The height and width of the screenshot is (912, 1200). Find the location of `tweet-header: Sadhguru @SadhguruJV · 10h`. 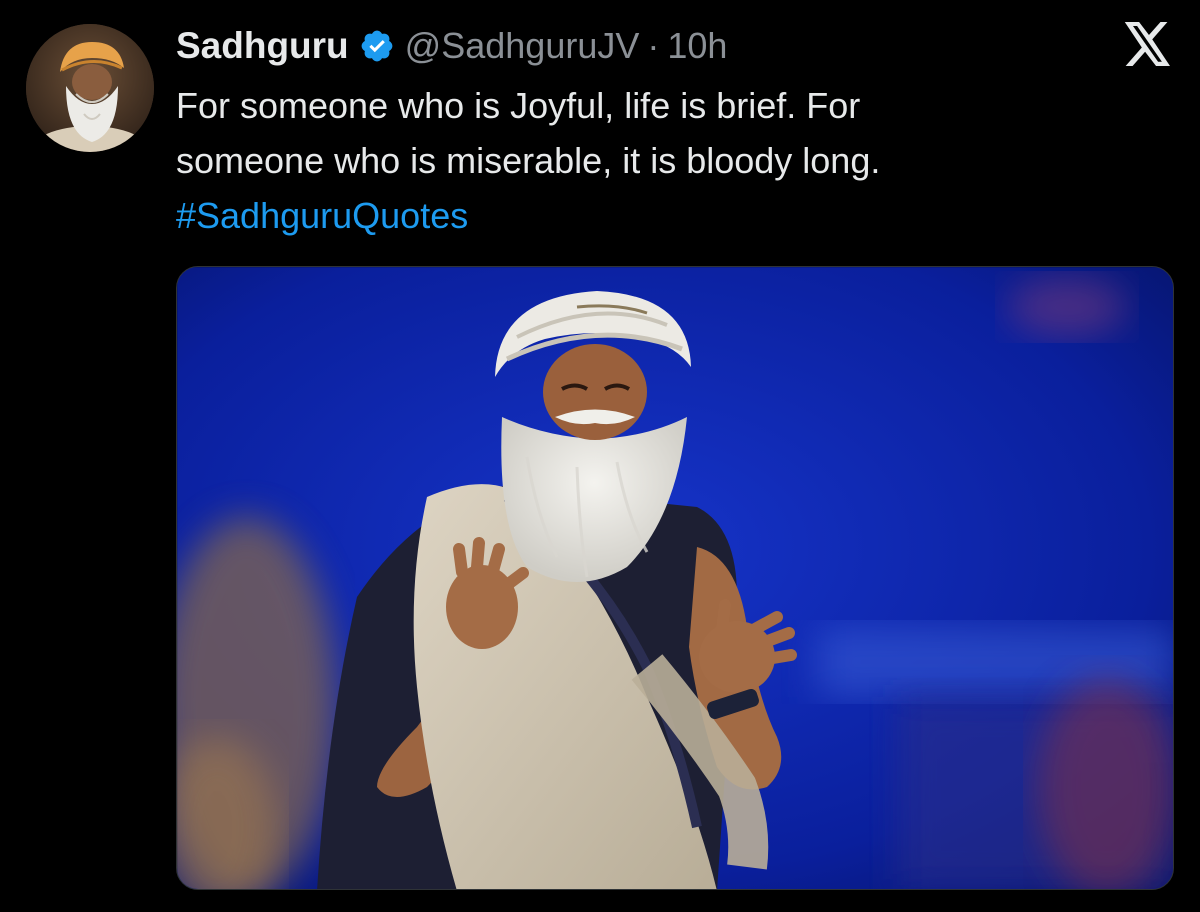

tweet-header: Sadhguru @SadhguruJV · 10h is located at coordinates (451, 46).